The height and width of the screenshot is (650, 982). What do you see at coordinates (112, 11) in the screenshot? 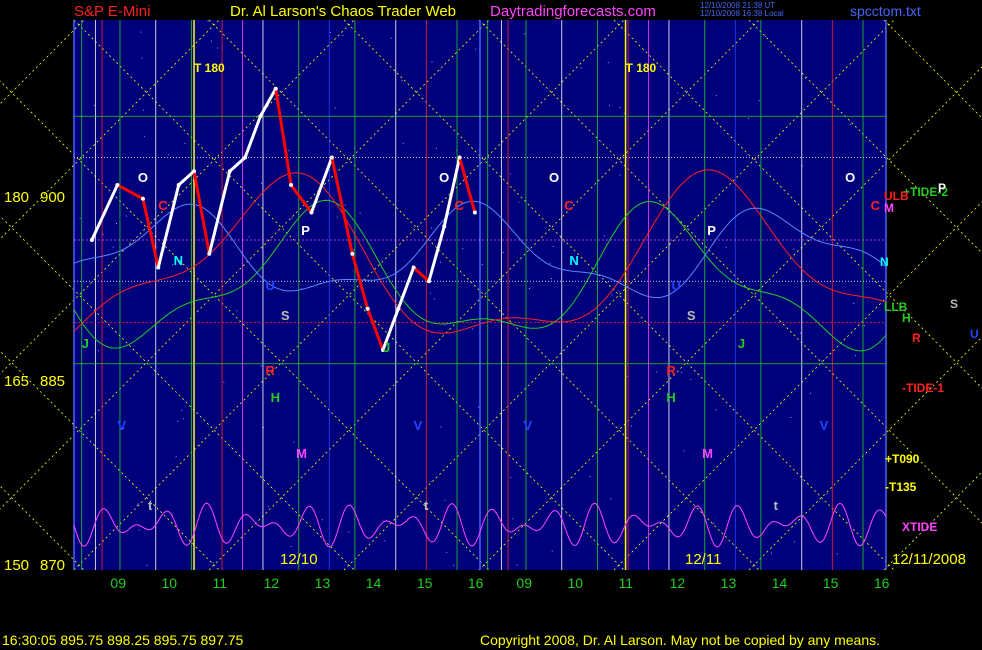
I see `symbol-label: S&P E-Mini` at bounding box center [112, 11].